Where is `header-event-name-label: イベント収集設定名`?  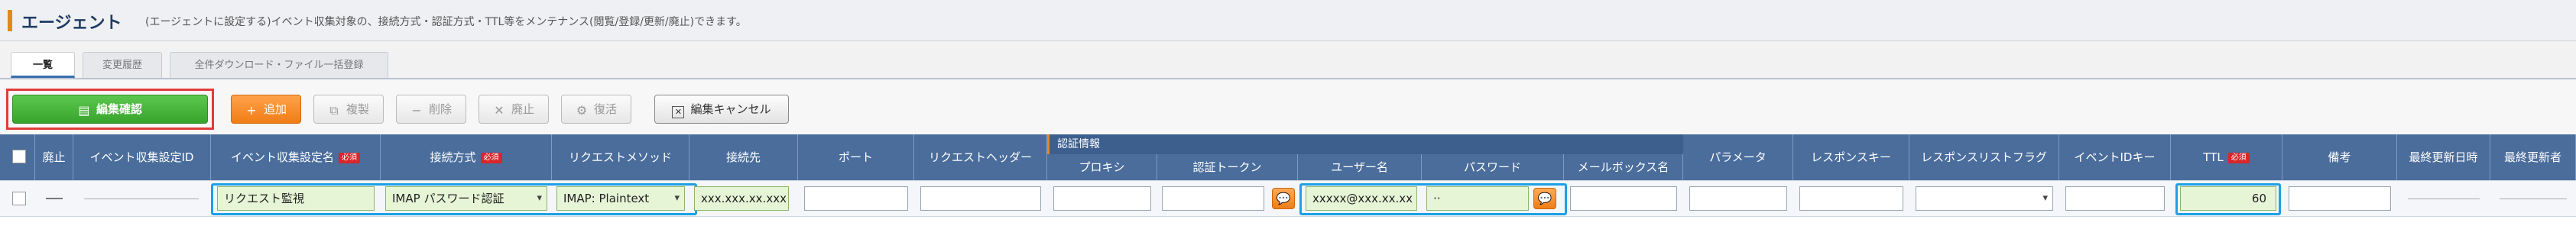 header-event-name-label: イベント収集設定名 is located at coordinates (282, 157).